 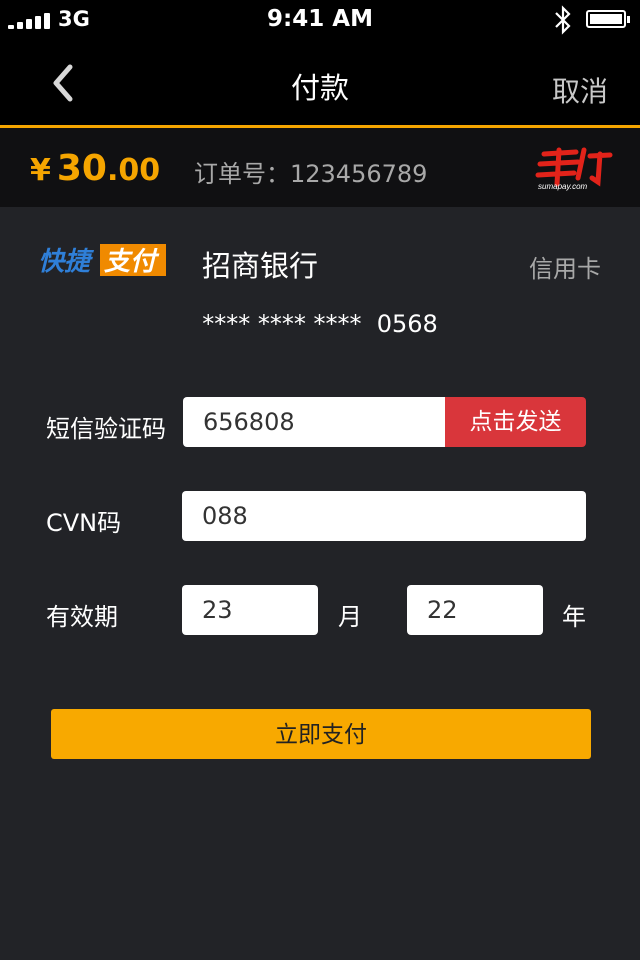 I want to click on quickpay-logo: 快捷 支付, so click(x=102, y=260).